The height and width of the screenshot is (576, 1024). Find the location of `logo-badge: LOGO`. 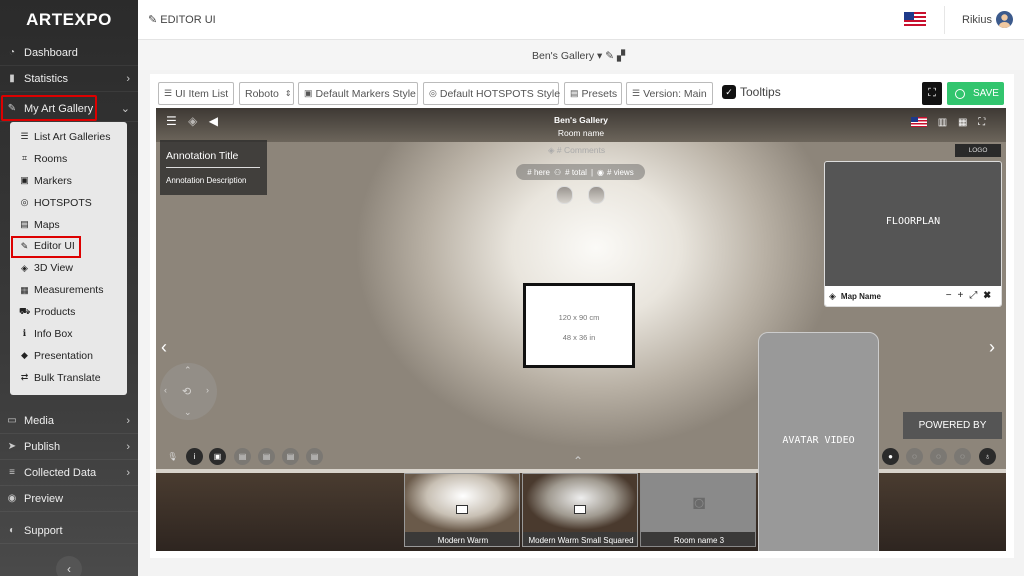

logo-badge: LOGO is located at coordinates (978, 150).